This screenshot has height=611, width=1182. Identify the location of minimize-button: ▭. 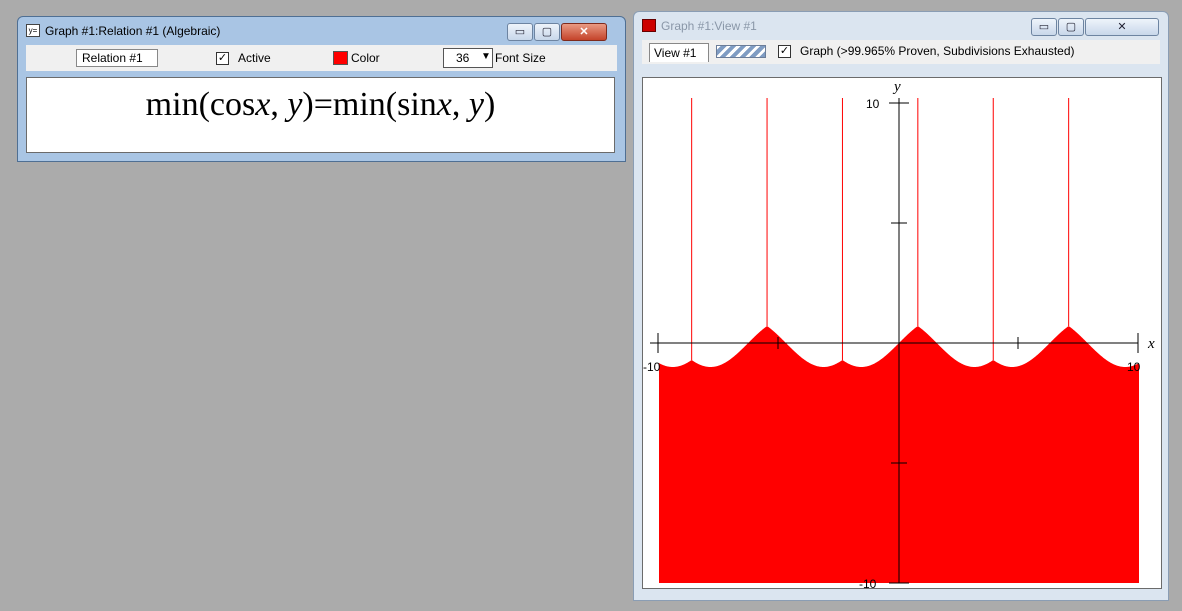
(520, 32).